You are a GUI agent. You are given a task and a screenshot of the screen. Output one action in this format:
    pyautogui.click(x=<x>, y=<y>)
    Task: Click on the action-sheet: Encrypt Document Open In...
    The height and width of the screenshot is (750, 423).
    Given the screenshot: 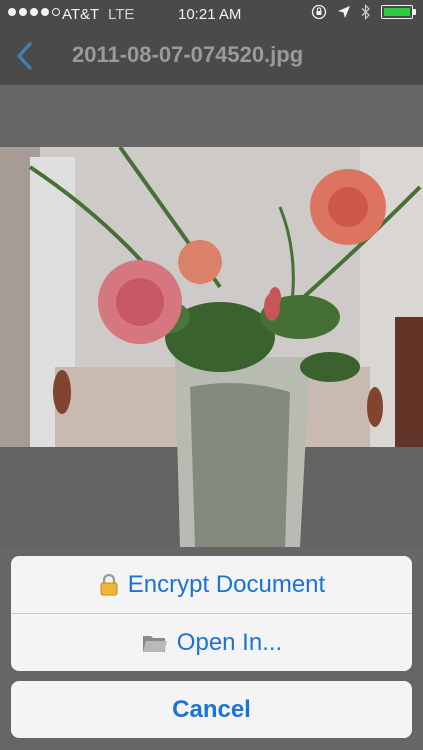 What is the action you would take?
    pyautogui.click(x=211, y=613)
    